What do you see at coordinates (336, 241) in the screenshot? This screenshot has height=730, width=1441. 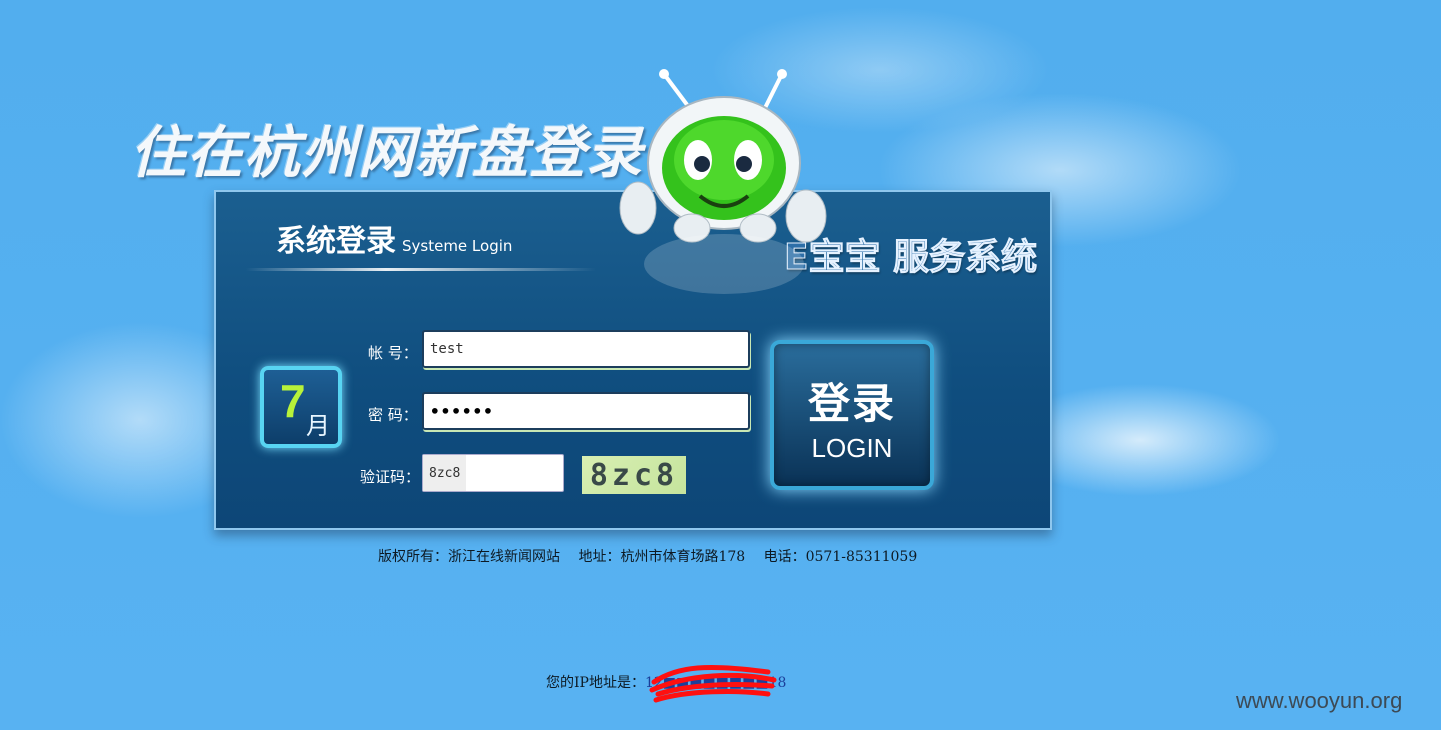 I see `panel-title-cn: 系统登录` at bounding box center [336, 241].